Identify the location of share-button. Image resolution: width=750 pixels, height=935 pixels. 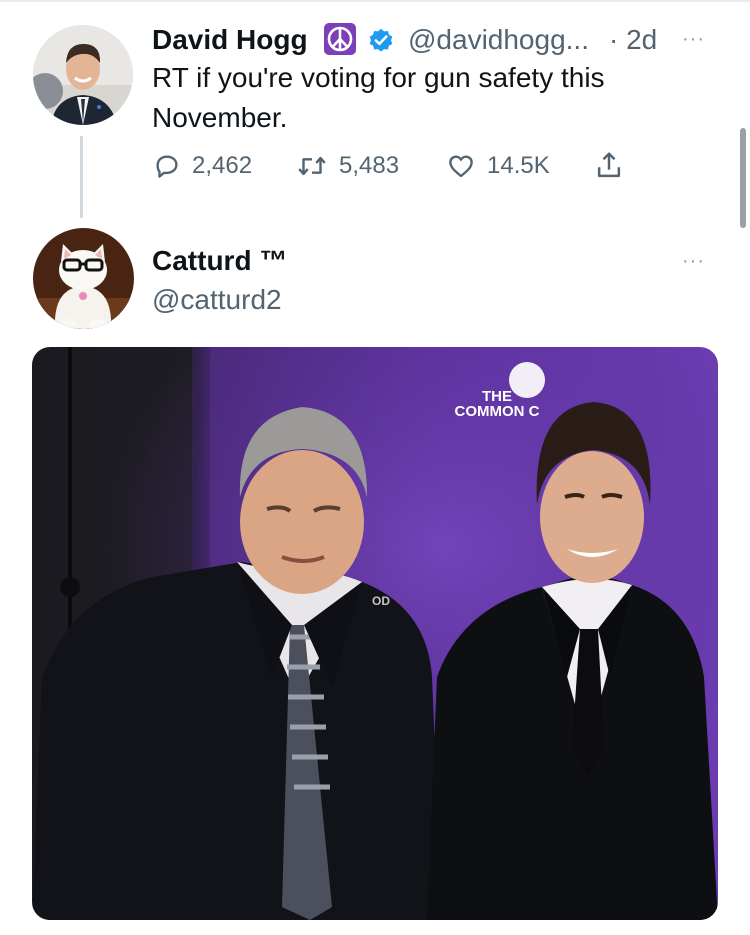
(614, 166).